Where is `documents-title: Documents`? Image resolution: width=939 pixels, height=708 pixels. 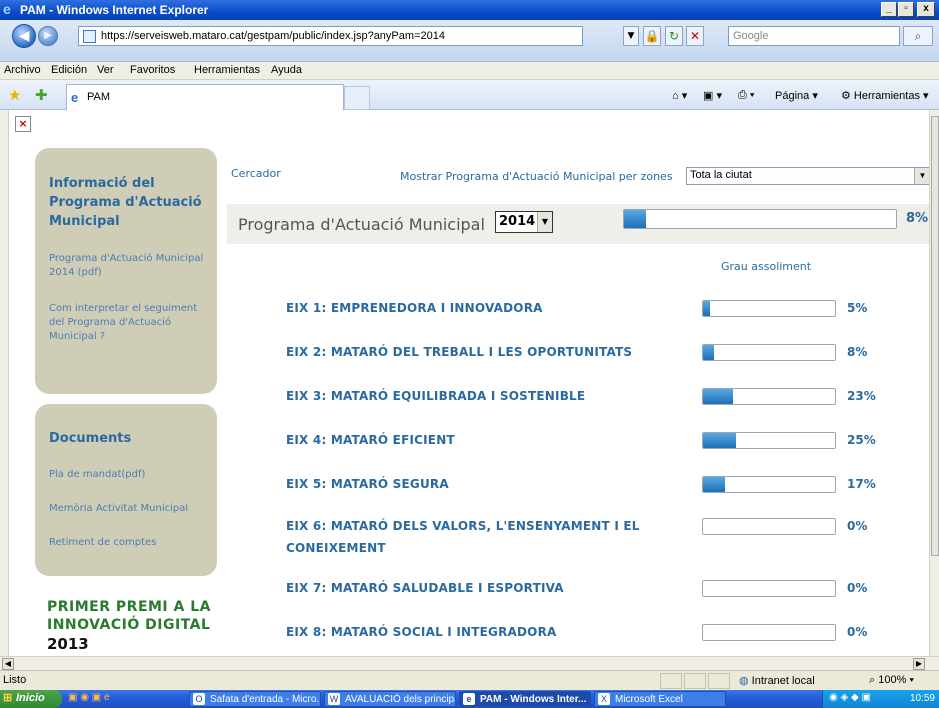 documents-title: Documents is located at coordinates (90, 438).